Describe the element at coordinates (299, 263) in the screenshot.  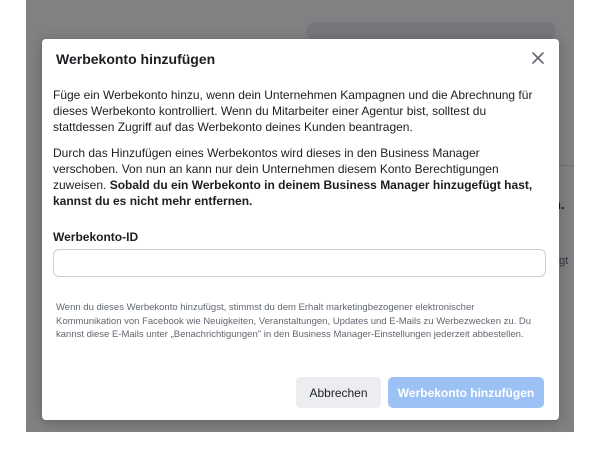
I see `ad-account-id-input` at that location.